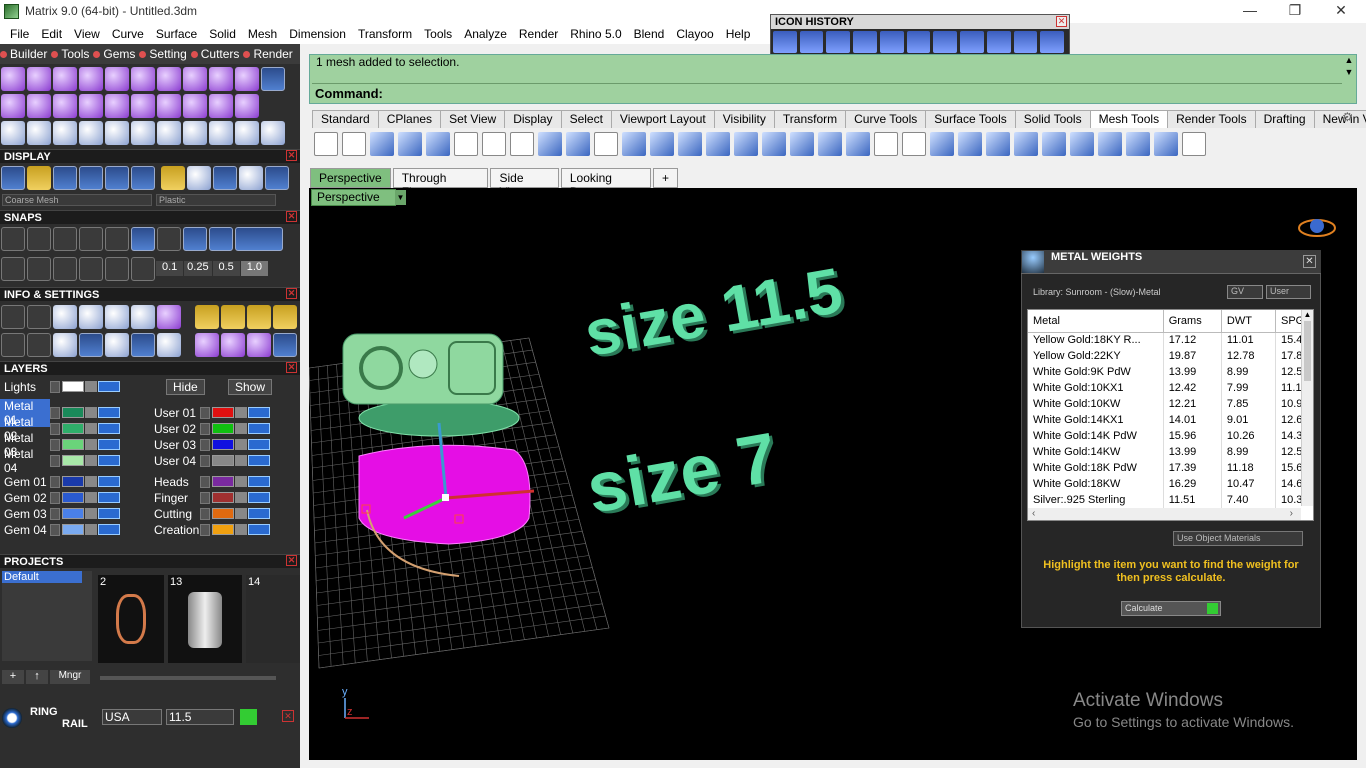 Image resolution: width=1366 pixels, height=768 pixels. What do you see at coordinates (169, 239) in the screenshot?
I see `snap-perp-icon` at bounding box center [169, 239].